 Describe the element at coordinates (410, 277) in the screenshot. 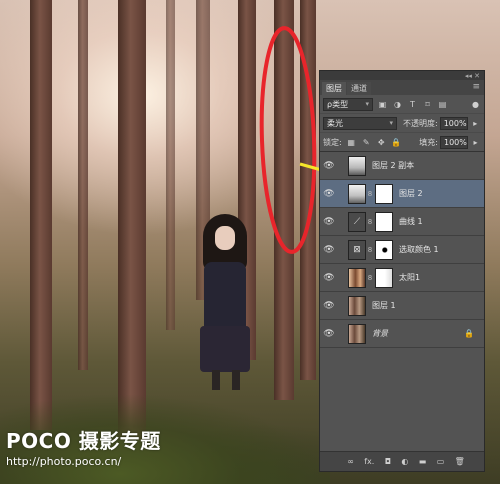

I see `layer-name: 太阳1` at that location.